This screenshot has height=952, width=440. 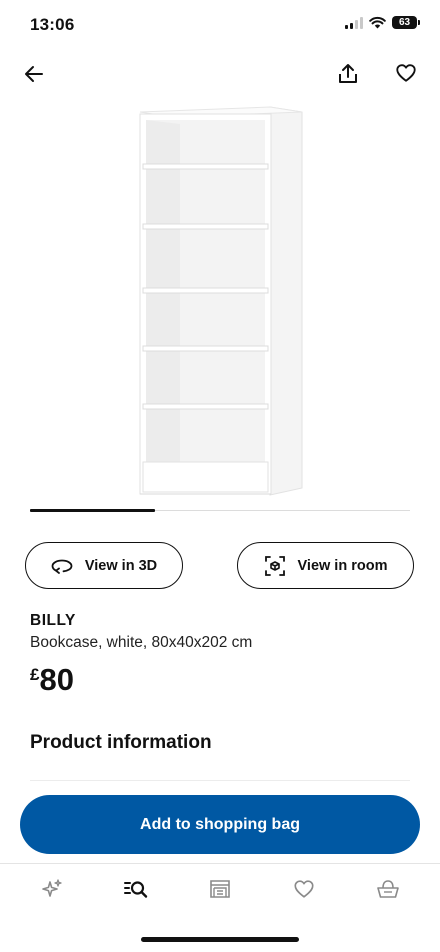 What do you see at coordinates (220, 510) in the screenshot?
I see `image-carousel-indicator` at bounding box center [220, 510].